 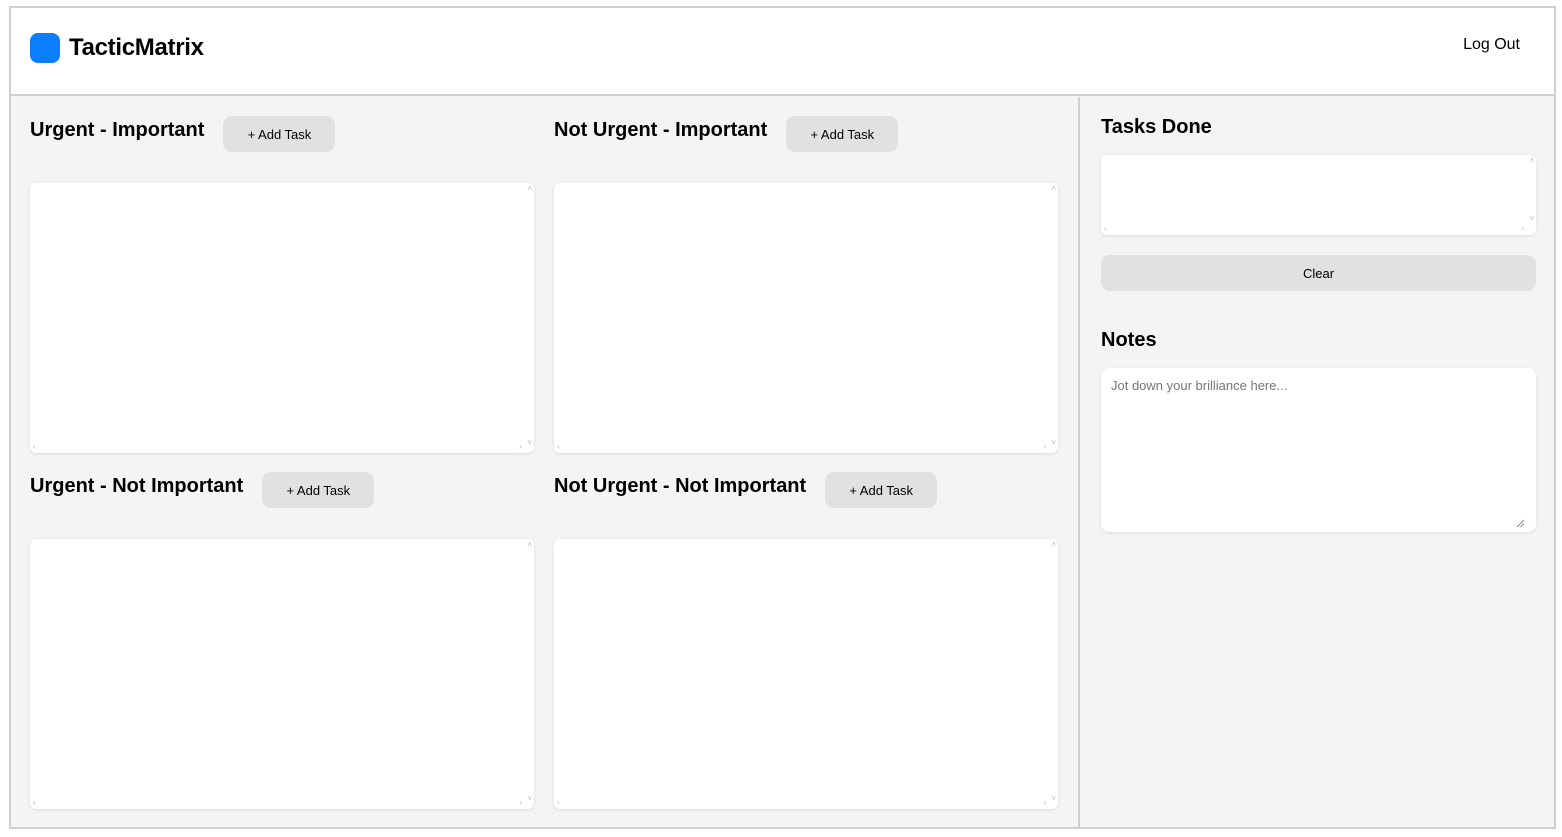 What do you see at coordinates (282, 318) in the screenshot?
I see `task-list-urgent-important: ˄ ˅ ‹ ›` at bounding box center [282, 318].